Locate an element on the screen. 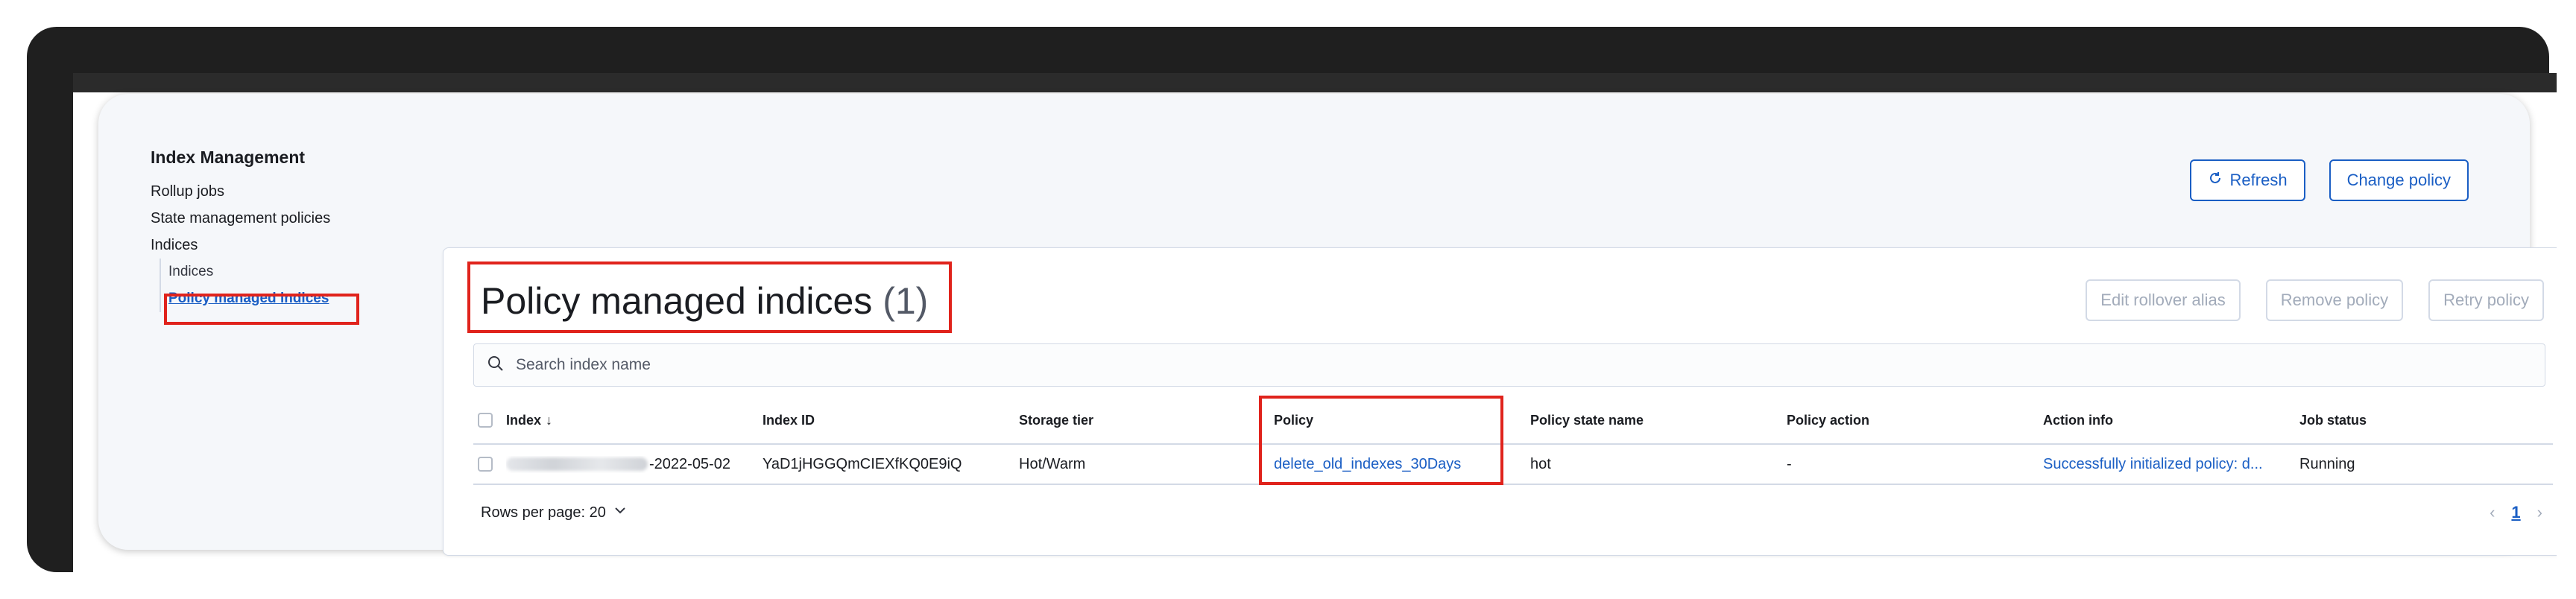 This screenshot has width=2576, height=599. sidebar-item-indices: Indices is located at coordinates (262, 246).